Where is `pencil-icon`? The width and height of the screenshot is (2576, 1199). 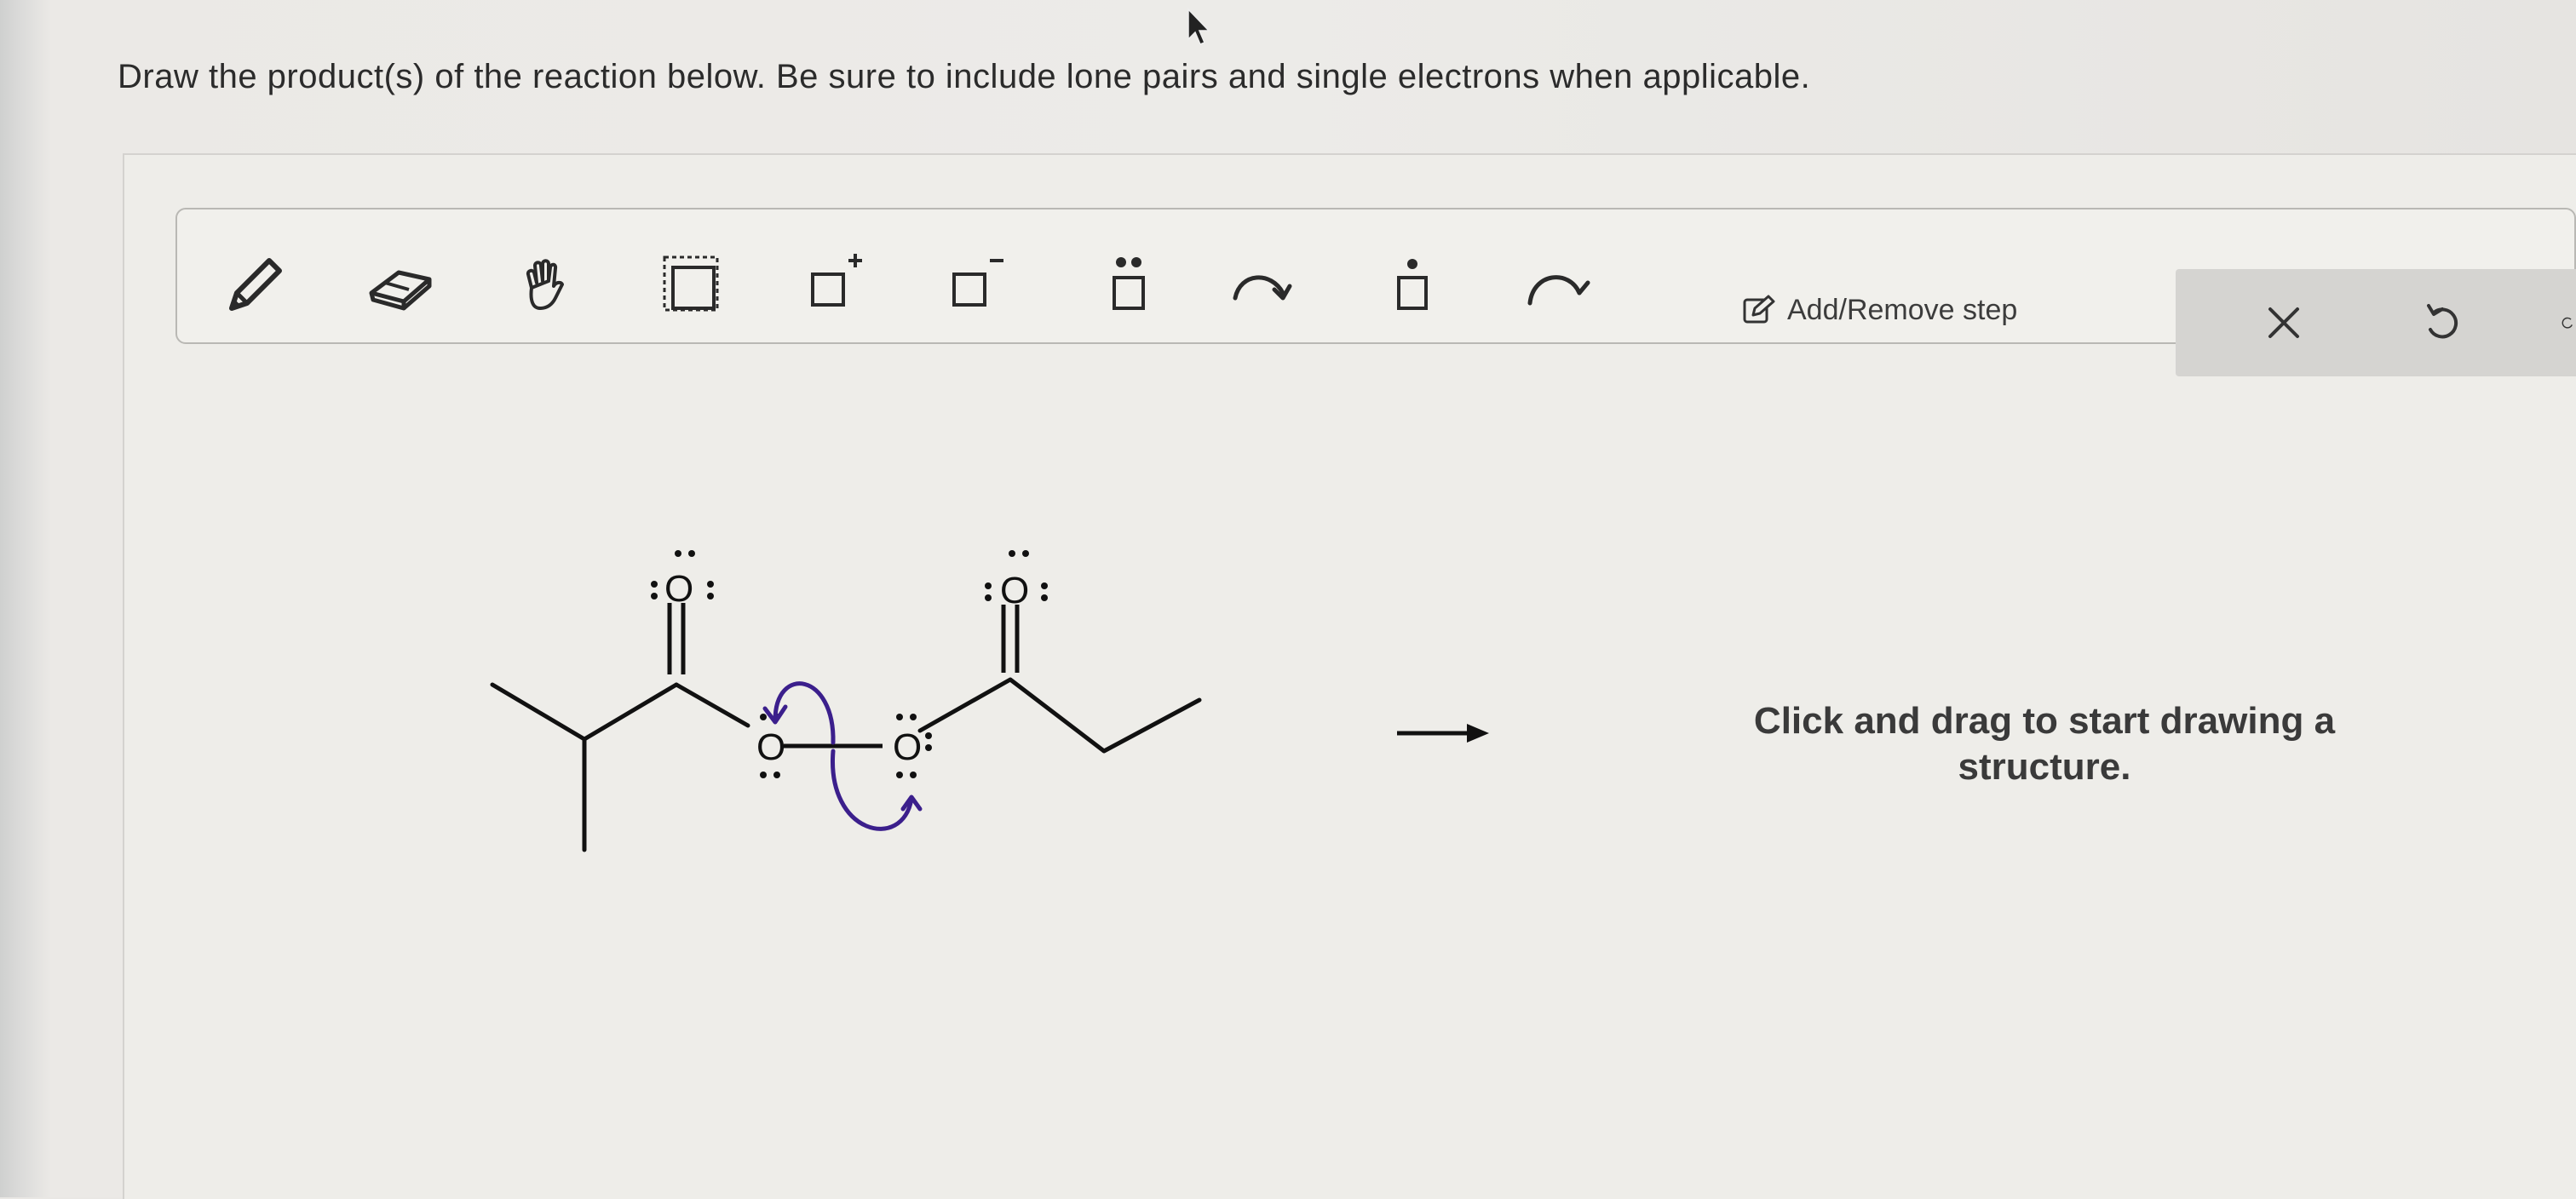
pencil-icon is located at coordinates (256, 284).